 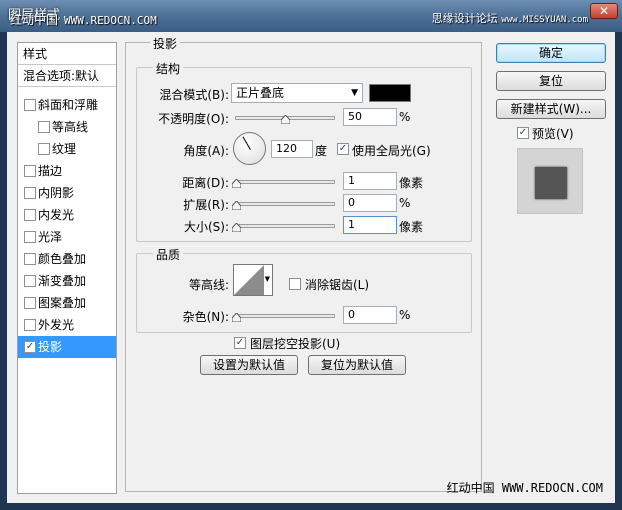 I want to click on distance-slider, so click(x=283, y=182).